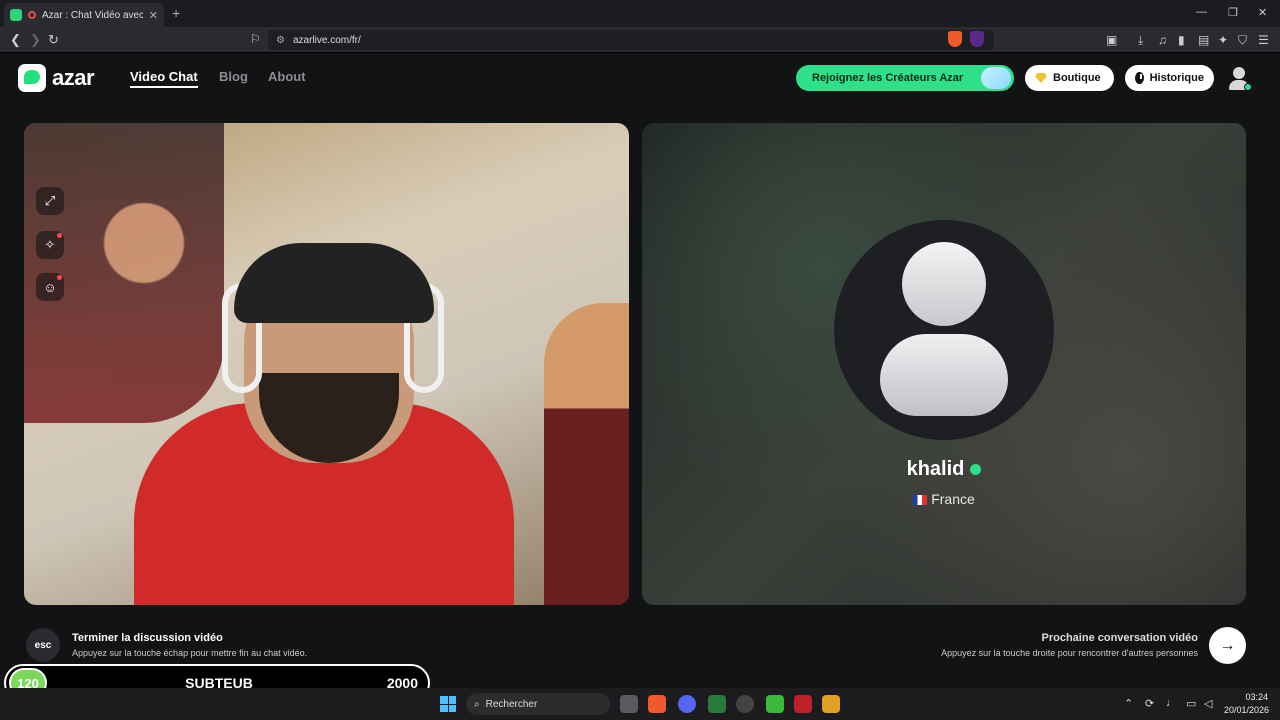 This screenshot has height=720, width=1280. I want to click on peer-country-row: France, so click(944, 499).